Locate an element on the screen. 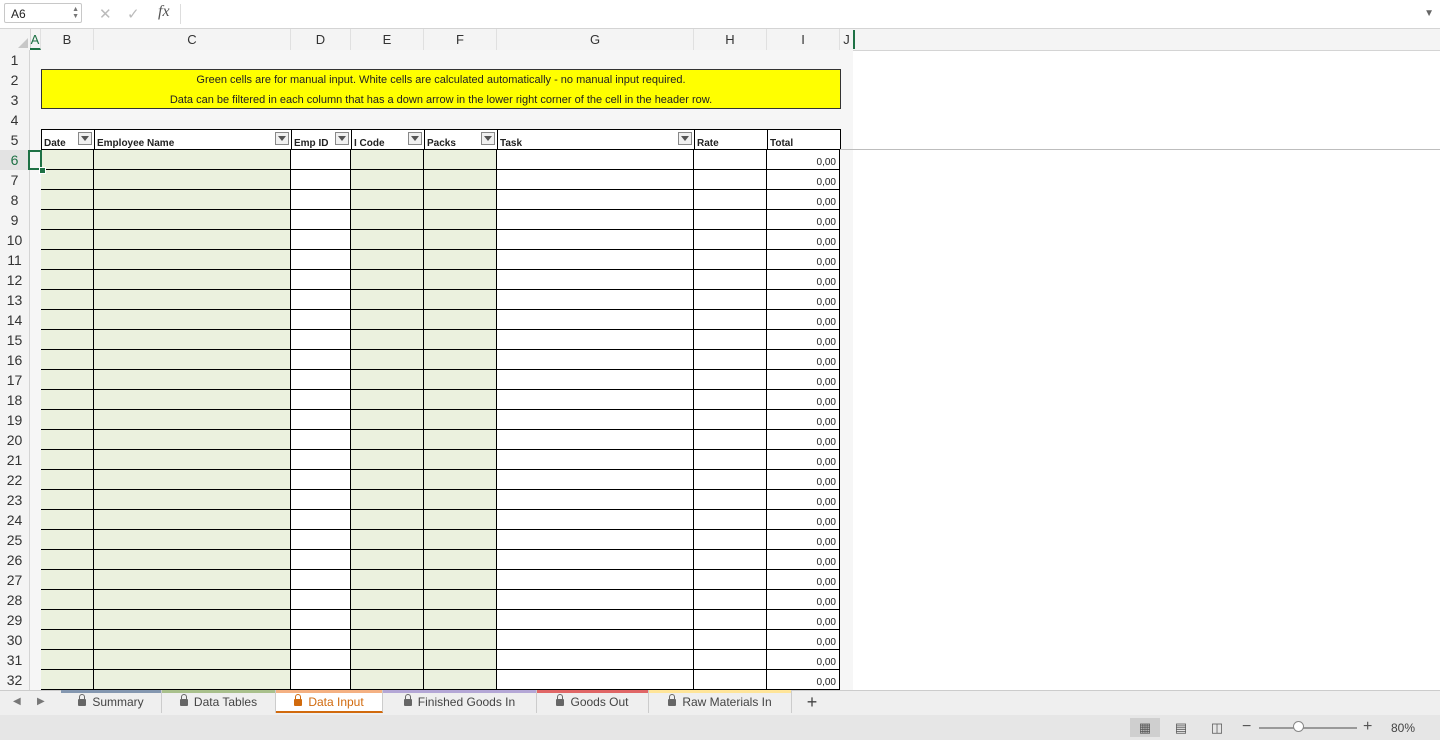  sheet-tab: Finished Goods In is located at coordinates (460, 701).